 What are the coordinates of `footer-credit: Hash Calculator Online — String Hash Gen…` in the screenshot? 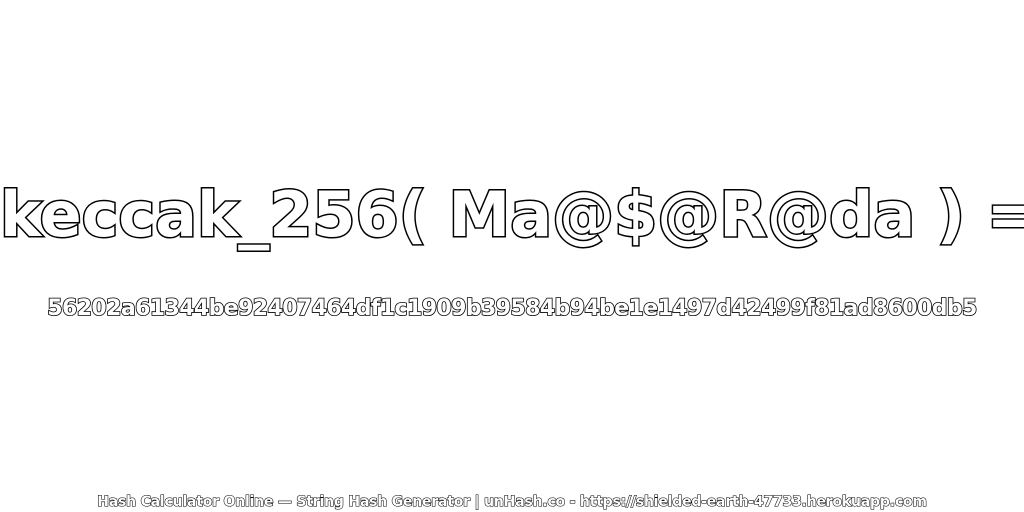 It's located at (512, 501).